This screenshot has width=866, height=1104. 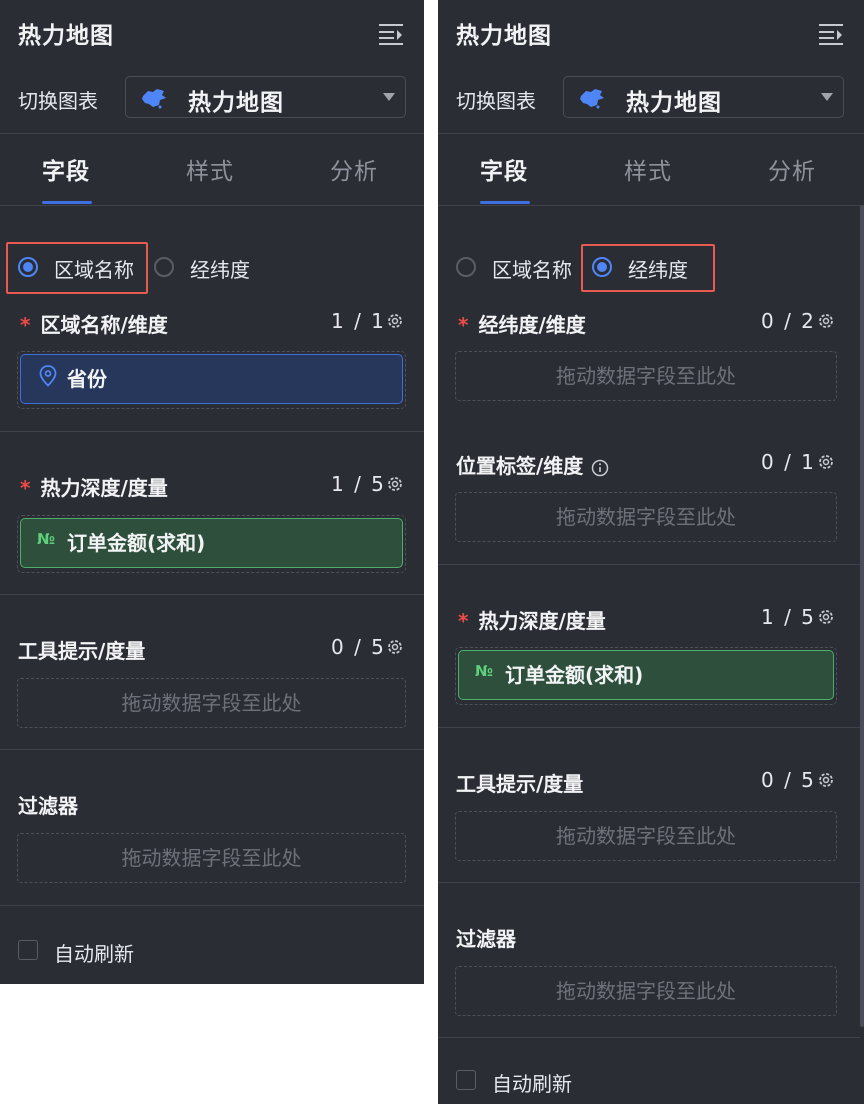 I want to click on latlng-section-title: * 经纬度/维度, so click(x=522, y=325).